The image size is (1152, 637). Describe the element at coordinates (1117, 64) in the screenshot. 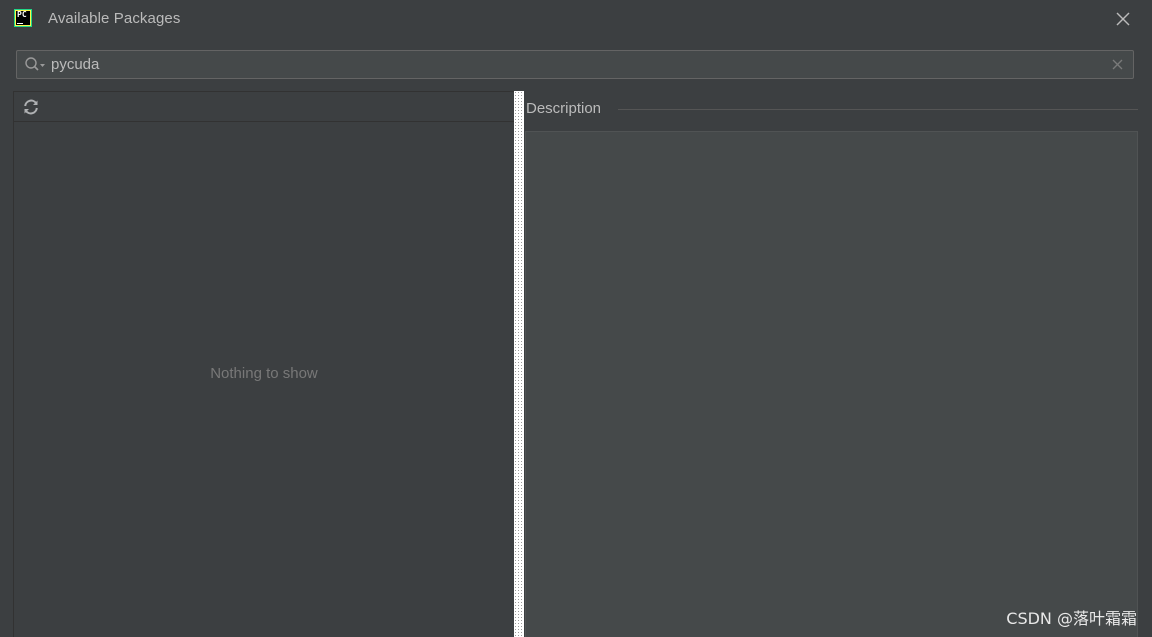

I see `clear-icon` at that location.